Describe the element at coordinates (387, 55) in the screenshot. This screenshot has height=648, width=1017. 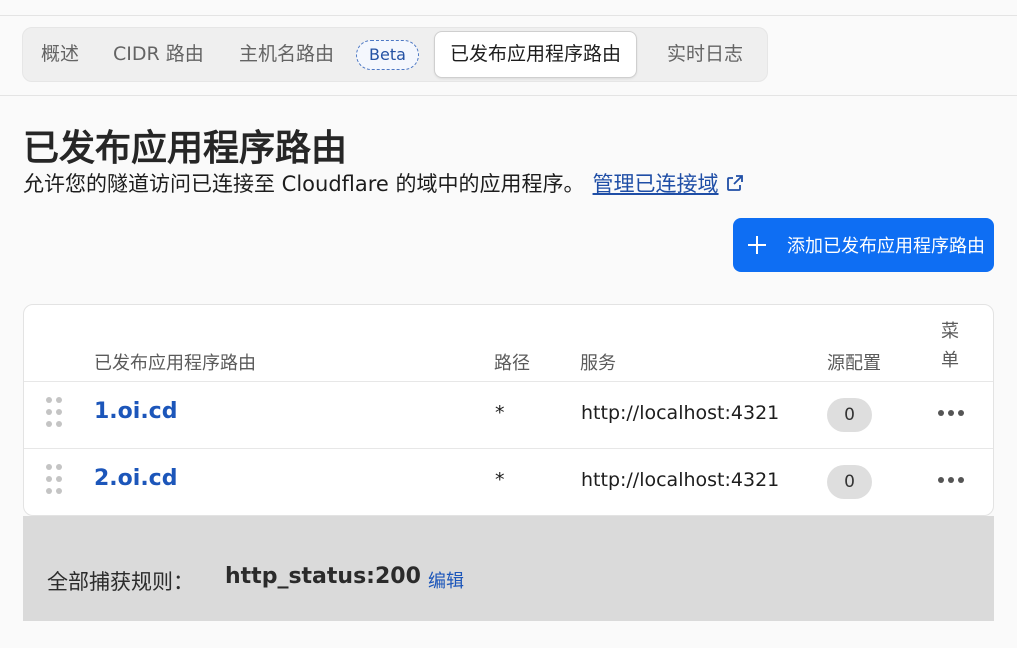
I see `beta-badge: Beta` at that location.